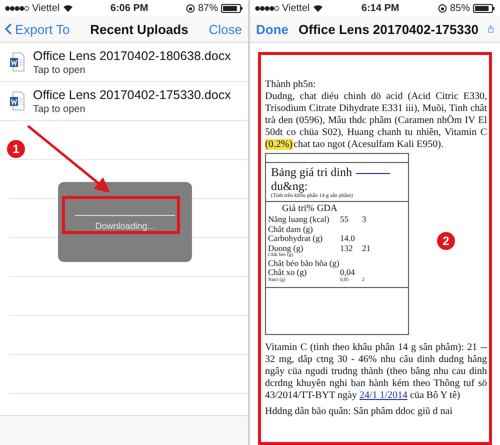 This screenshot has width=500, height=445. What do you see at coordinates (296, 239) in the screenshot?
I see `table-cell-text: Carbohydrat (g)` at bounding box center [296, 239].